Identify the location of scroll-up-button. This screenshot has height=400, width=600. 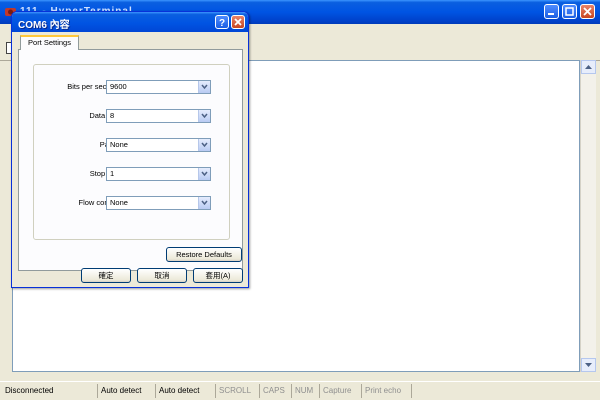
(588, 67).